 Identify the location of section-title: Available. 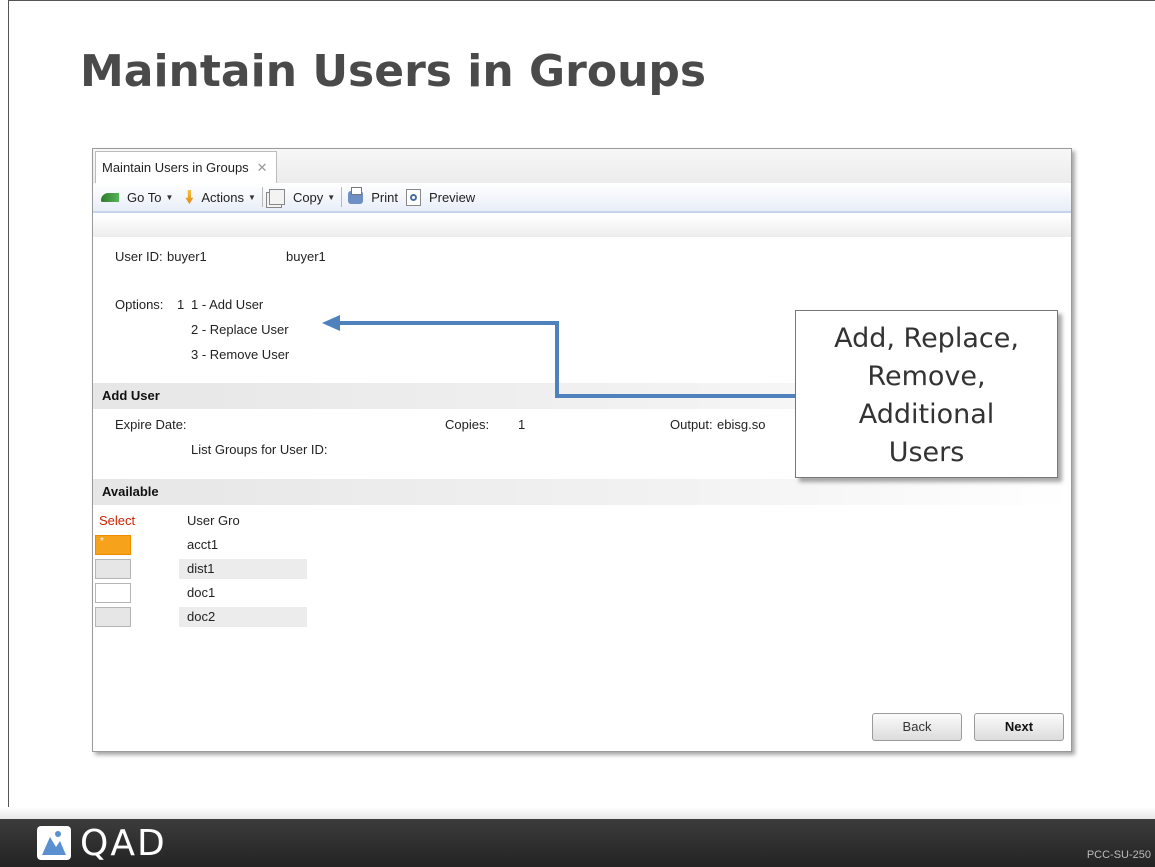
(130, 491).